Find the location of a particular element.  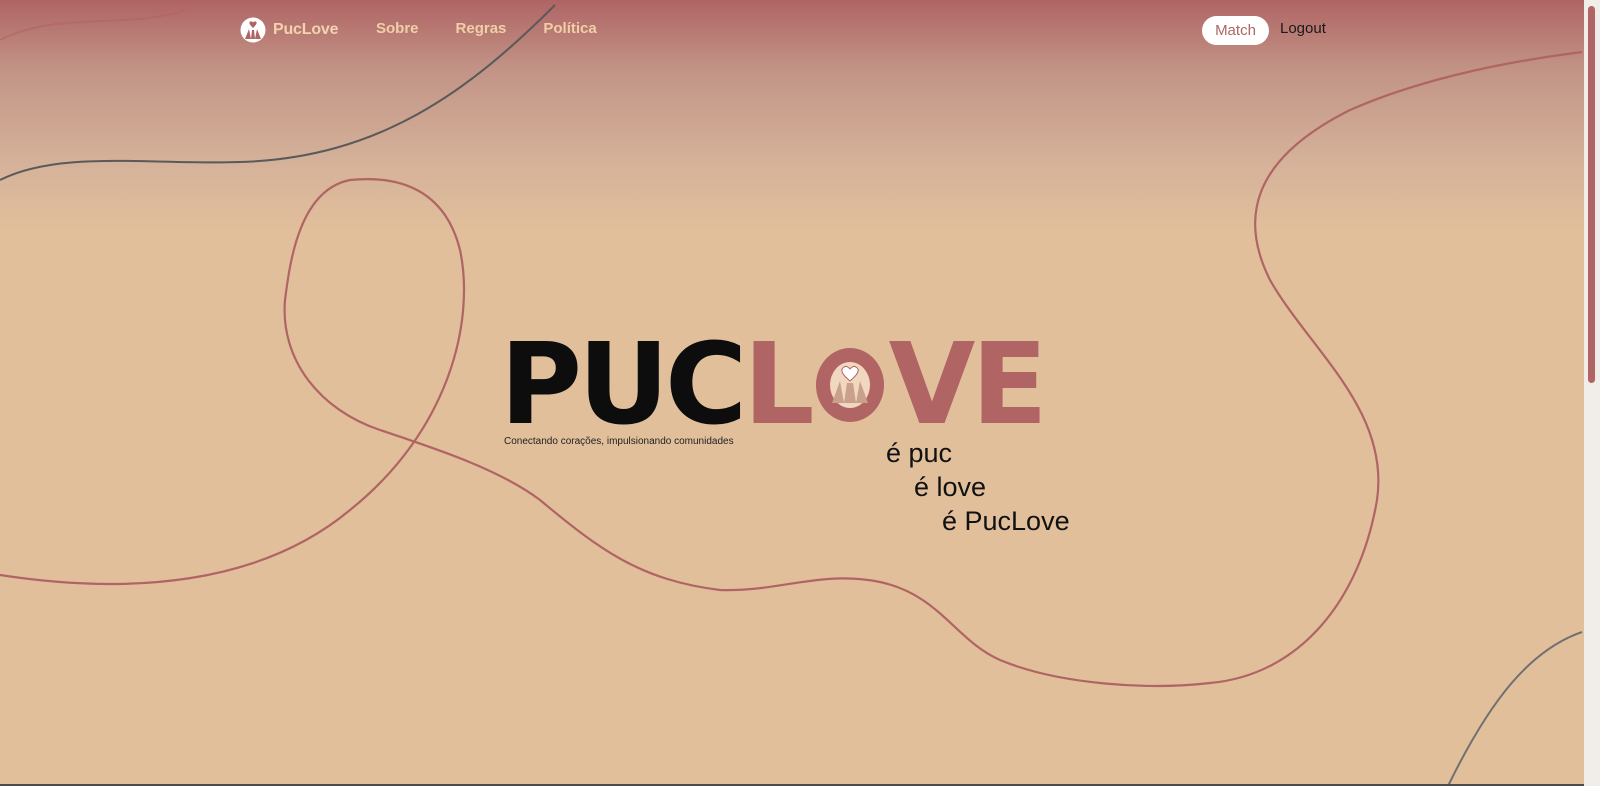

nav-link-regras: Regras is located at coordinates (481, 28).